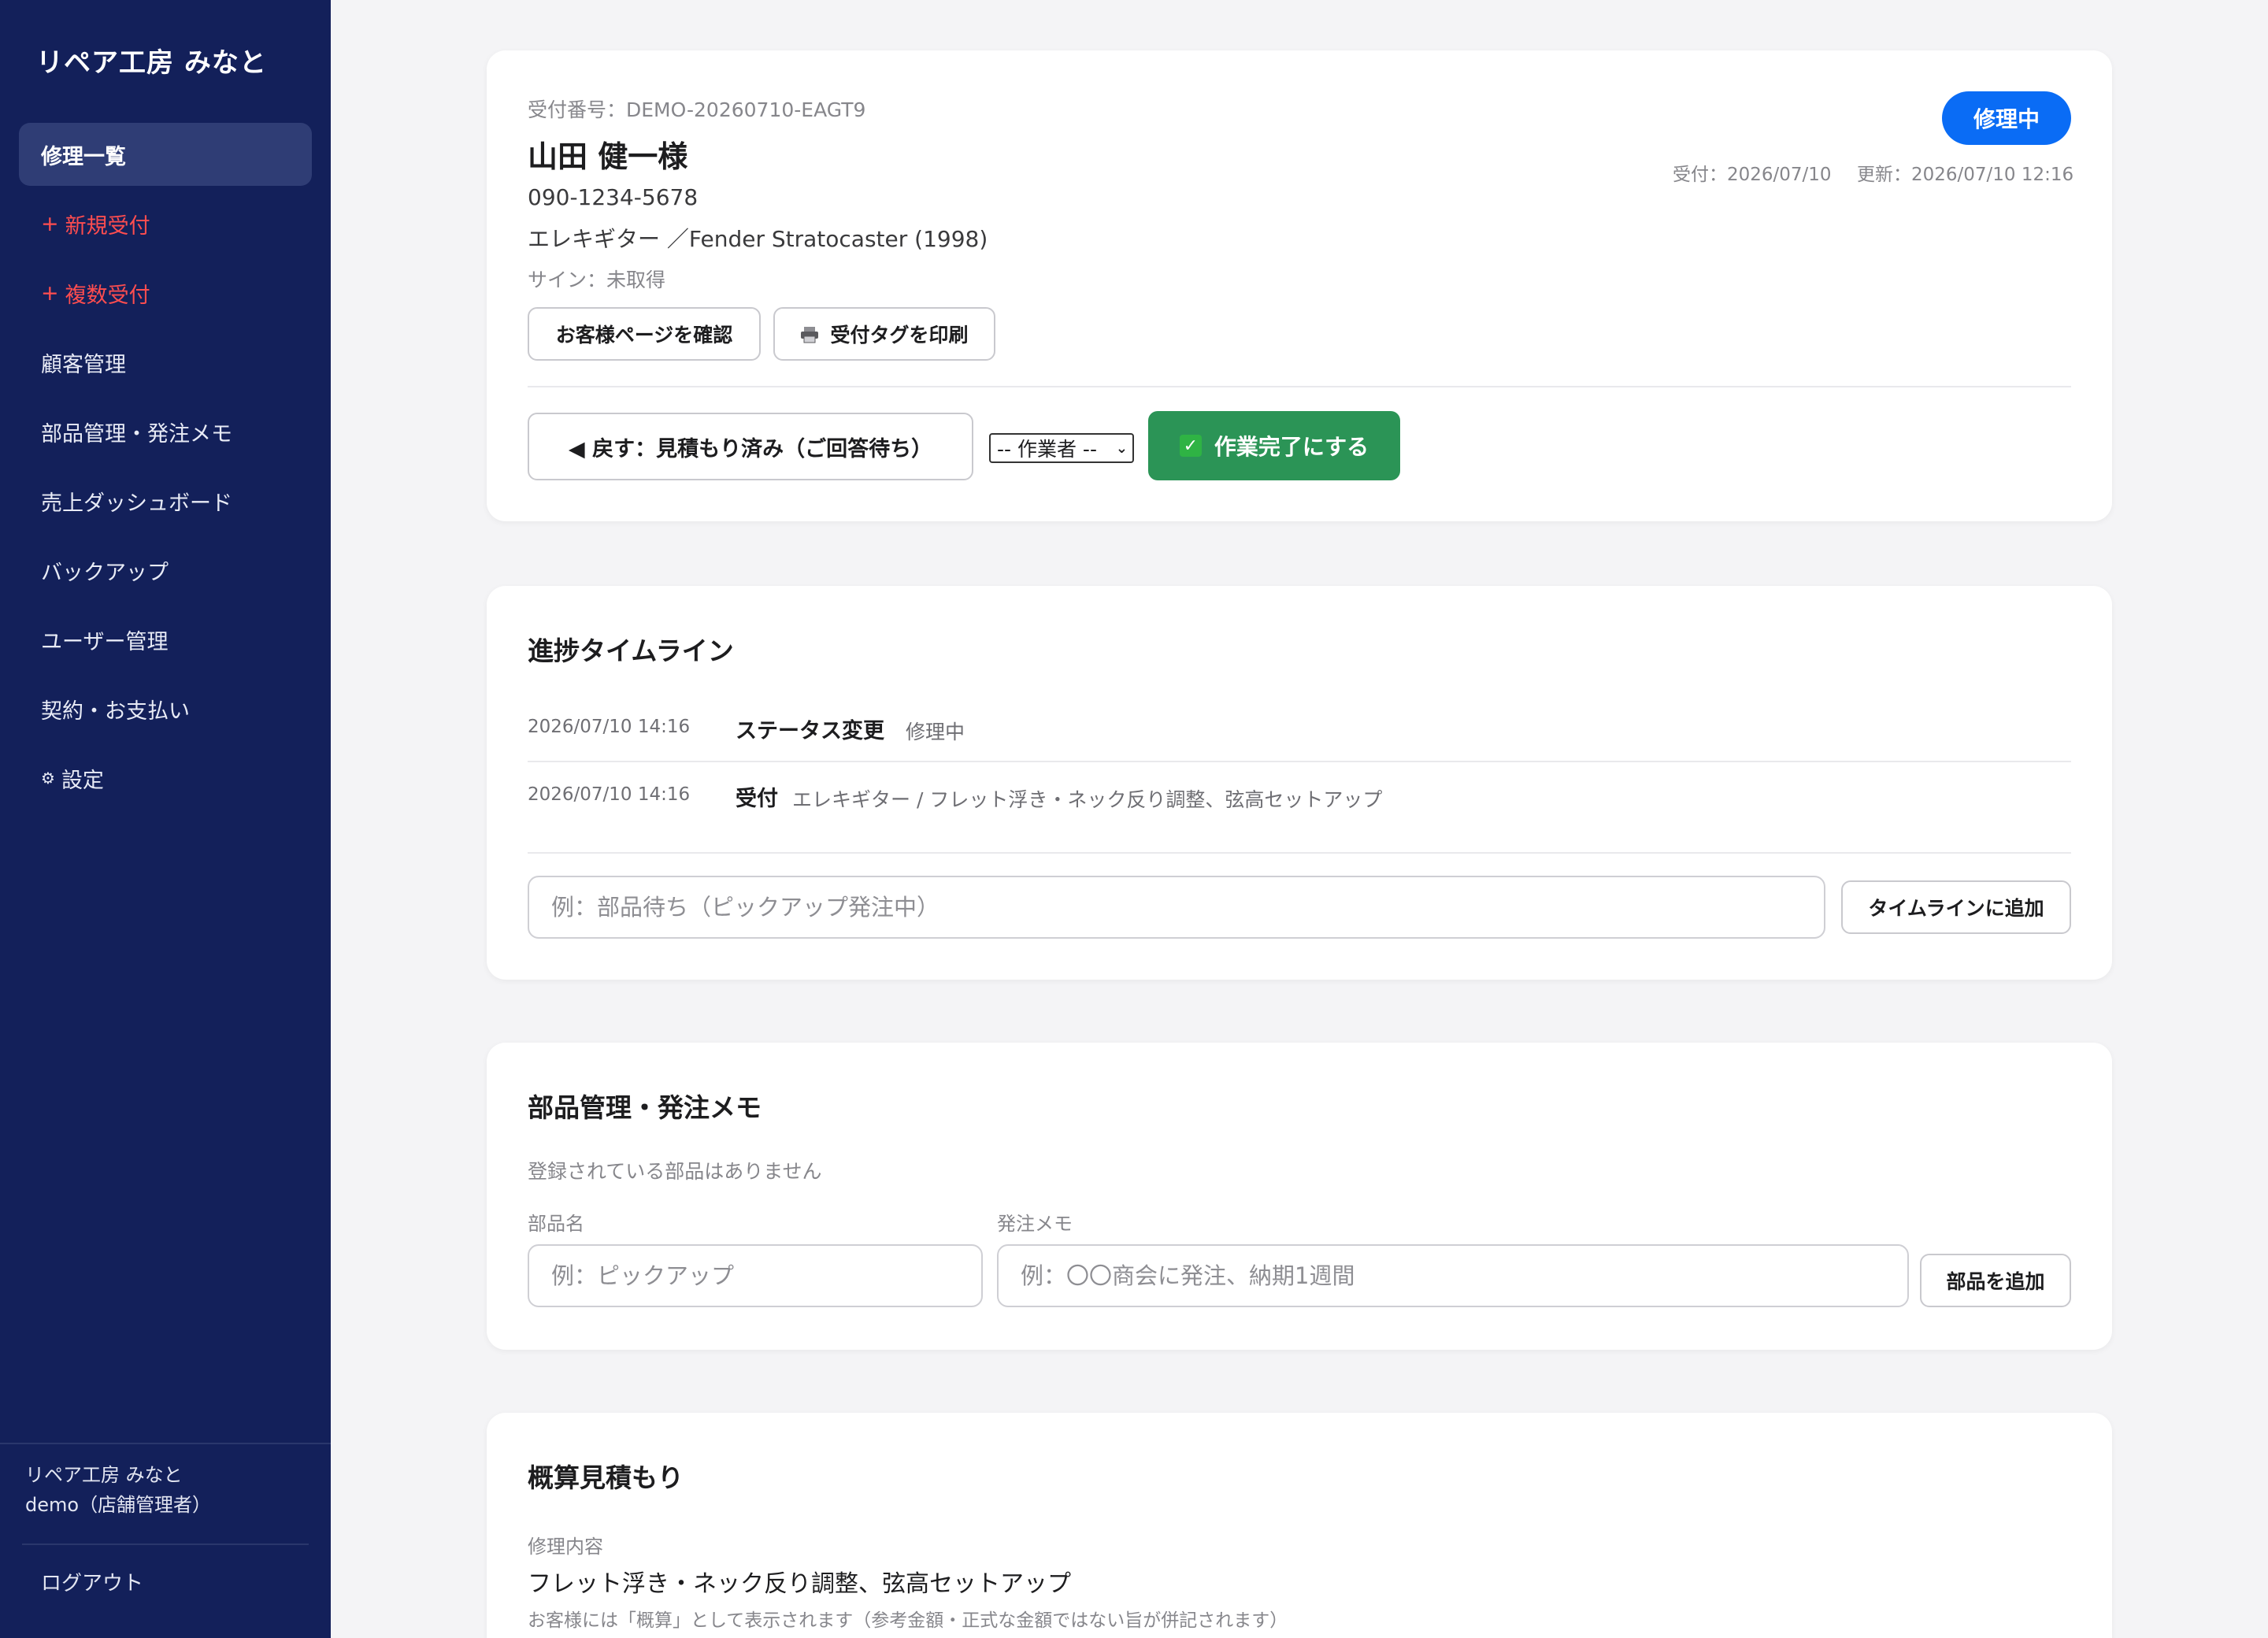 The image size is (2268, 1638). I want to click on add-timeline-button-label: タイムラインに追加, so click(1956, 908).